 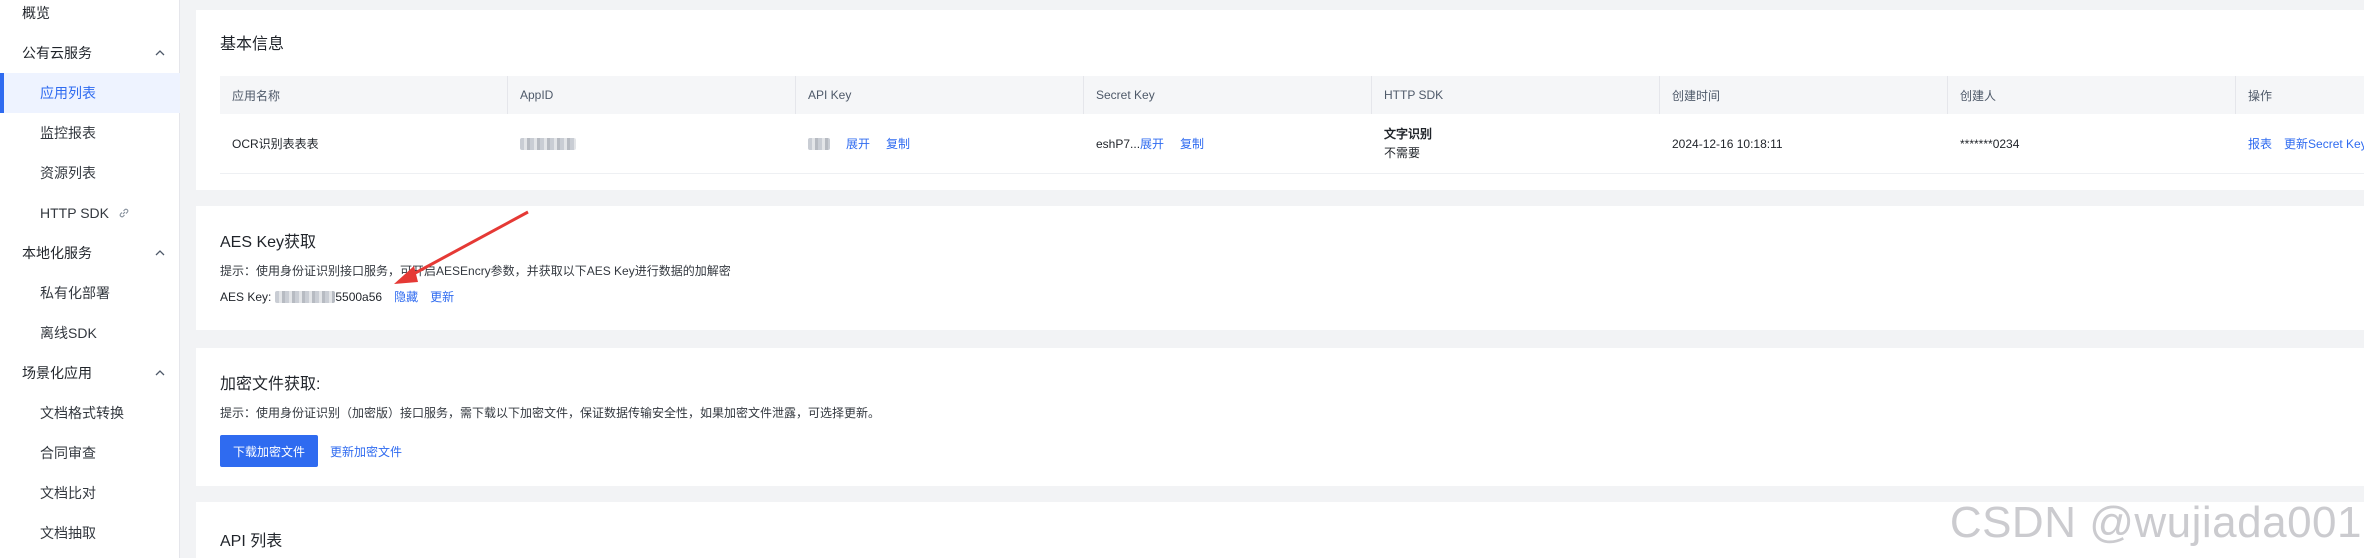 What do you see at coordinates (1228, 95) in the screenshot?
I see `column-header: Secret Key` at bounding box center [1228, 95].